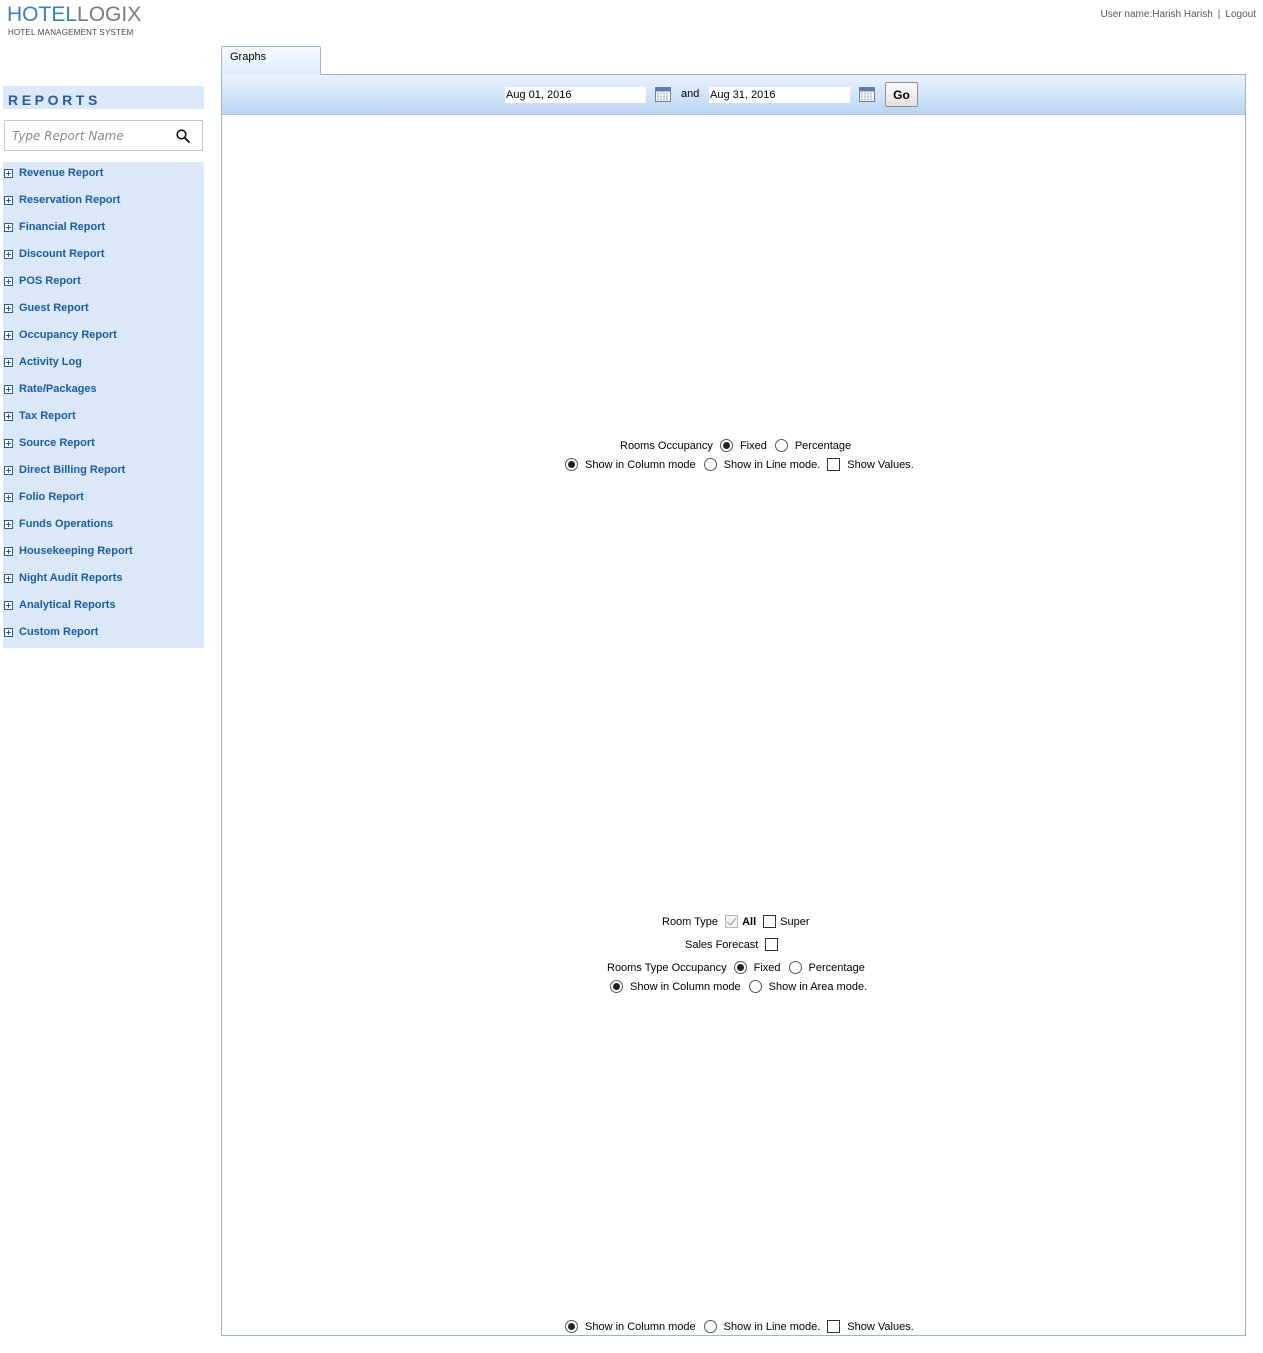  I want to click on sidebar-item-rate-packages: Rate/Packages, so click(103, 395).